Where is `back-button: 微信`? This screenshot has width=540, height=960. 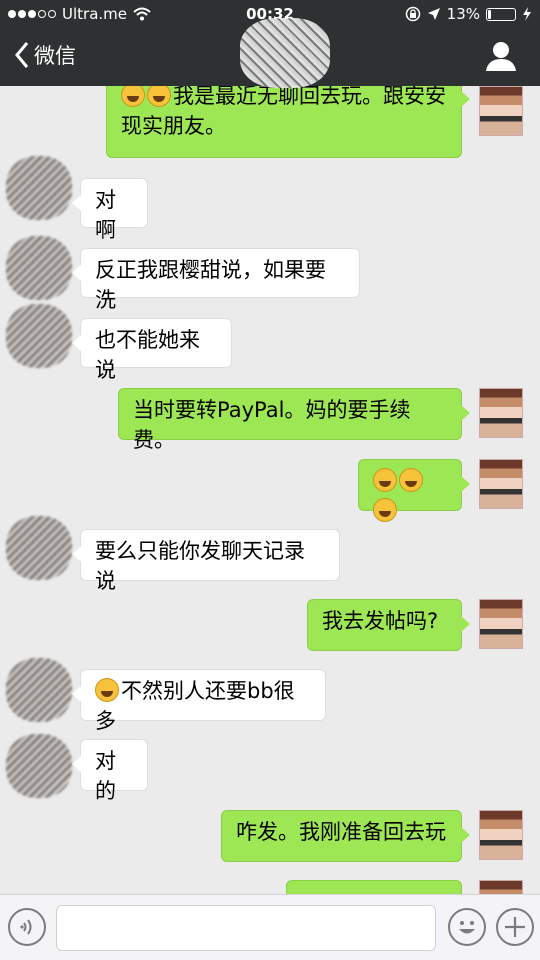 back-button: 微信 is located at coordinates (45, 55).